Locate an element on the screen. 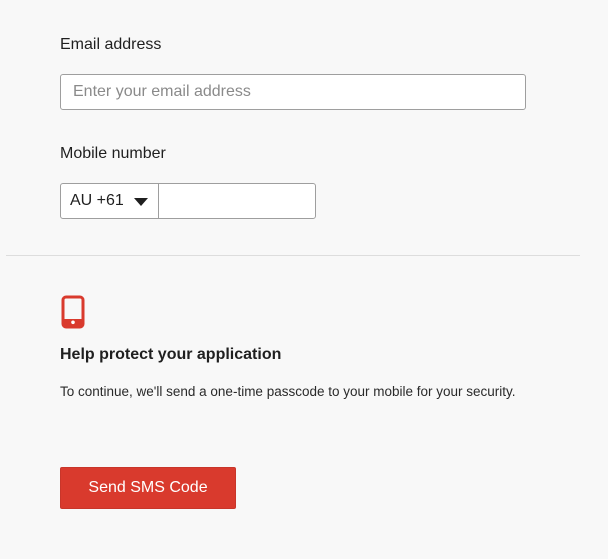 This screenshot has height=559, width=608. email-field is located at coordinates (293, 92).